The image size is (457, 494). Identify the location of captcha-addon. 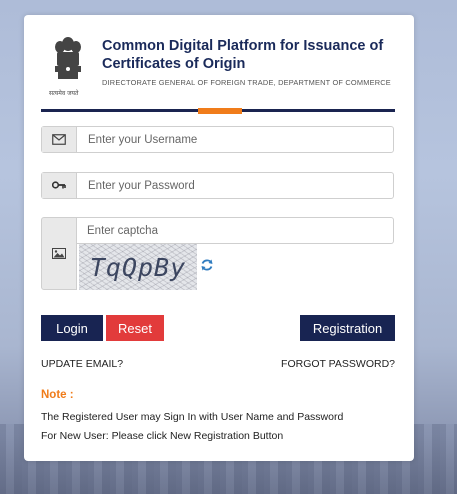
(59, 253).